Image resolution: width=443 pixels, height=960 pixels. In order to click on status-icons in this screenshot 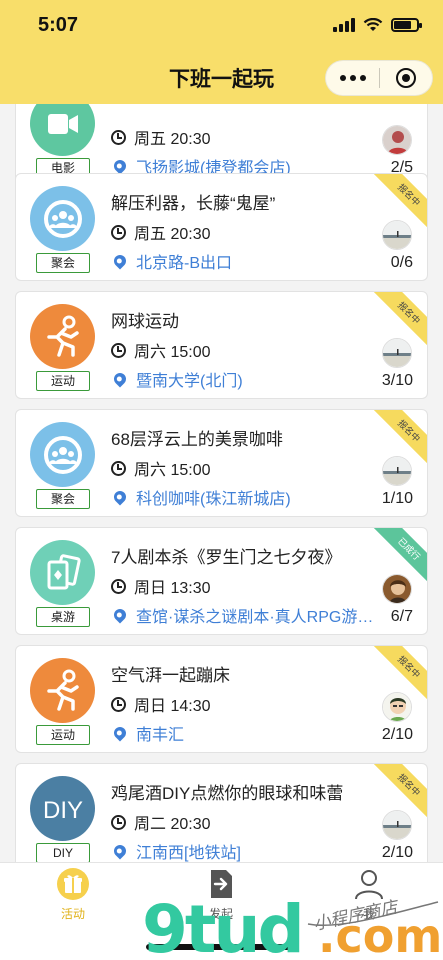, I will do `click(377, 25)`.